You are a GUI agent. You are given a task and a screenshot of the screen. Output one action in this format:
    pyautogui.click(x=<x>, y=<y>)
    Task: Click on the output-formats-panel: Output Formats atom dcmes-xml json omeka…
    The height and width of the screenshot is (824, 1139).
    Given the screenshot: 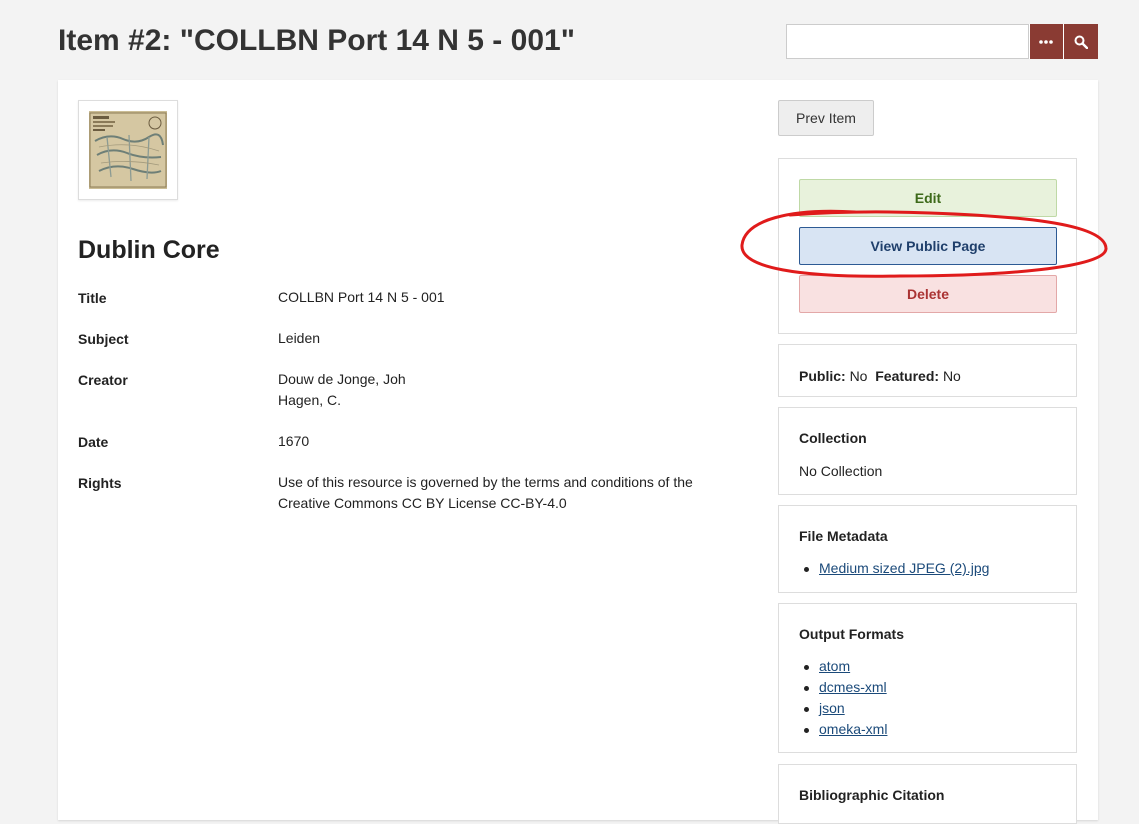 What is the action you would take?
    pyautogui.click(x=927, y=678)
    